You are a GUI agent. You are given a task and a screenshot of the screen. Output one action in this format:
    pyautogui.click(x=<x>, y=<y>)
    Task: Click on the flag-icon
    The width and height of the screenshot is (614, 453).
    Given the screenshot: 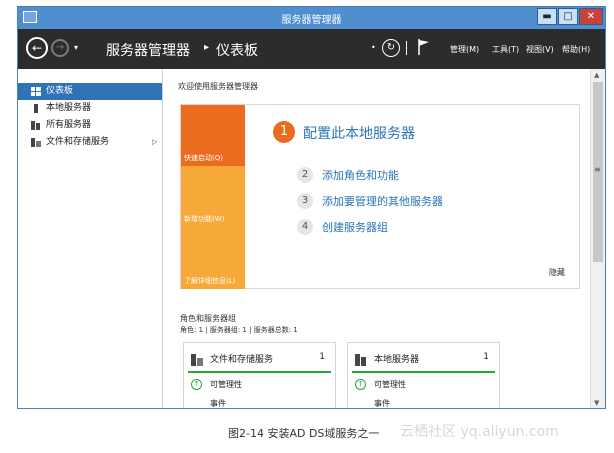 What is the action you would take?
    pyautogui.click(x=423, y=47)
    